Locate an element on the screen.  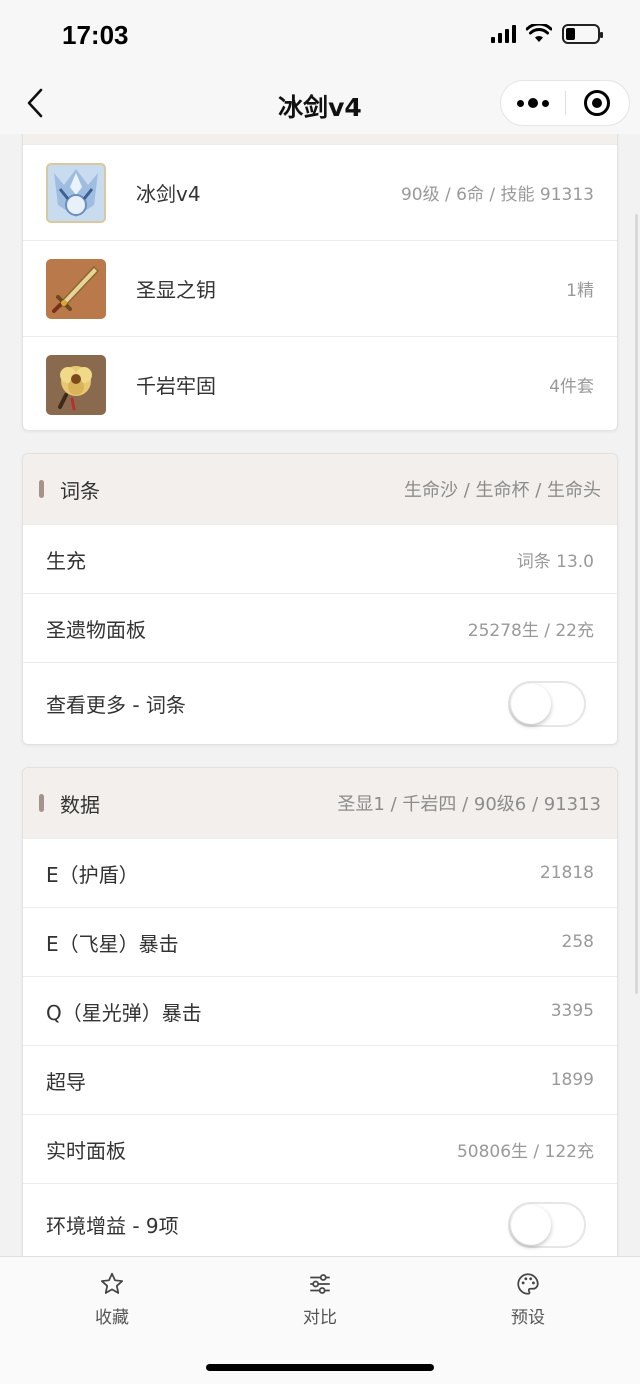
tab-favorite: 收藏 is located at coordinates (112, 1299).